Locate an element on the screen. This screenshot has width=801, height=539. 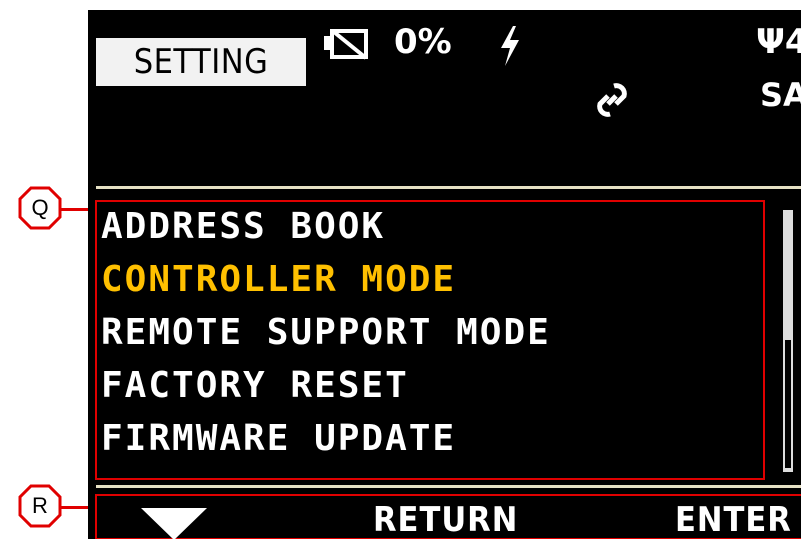
menu-item-address-book: ADDRESS BOOK is located at coordinates (243, 226).